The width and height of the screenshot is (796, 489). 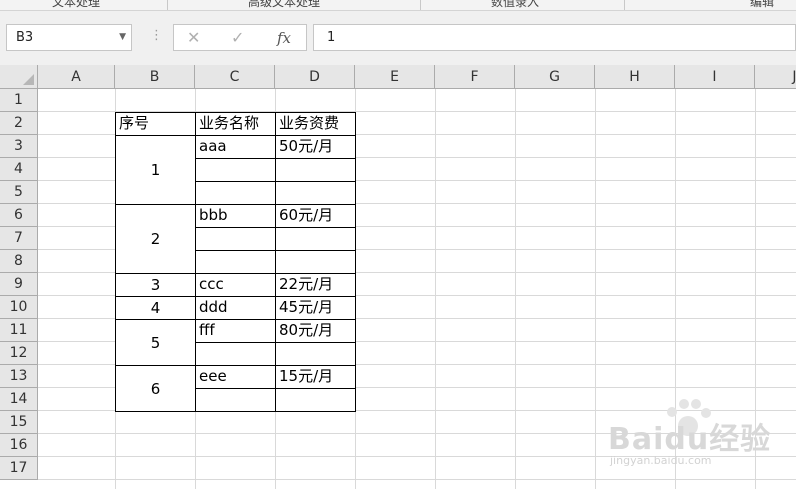 What do you see at coordinates (235, 216) in the screenshot?
I see `name-cell: bbb` at bounding box center [235, 216].